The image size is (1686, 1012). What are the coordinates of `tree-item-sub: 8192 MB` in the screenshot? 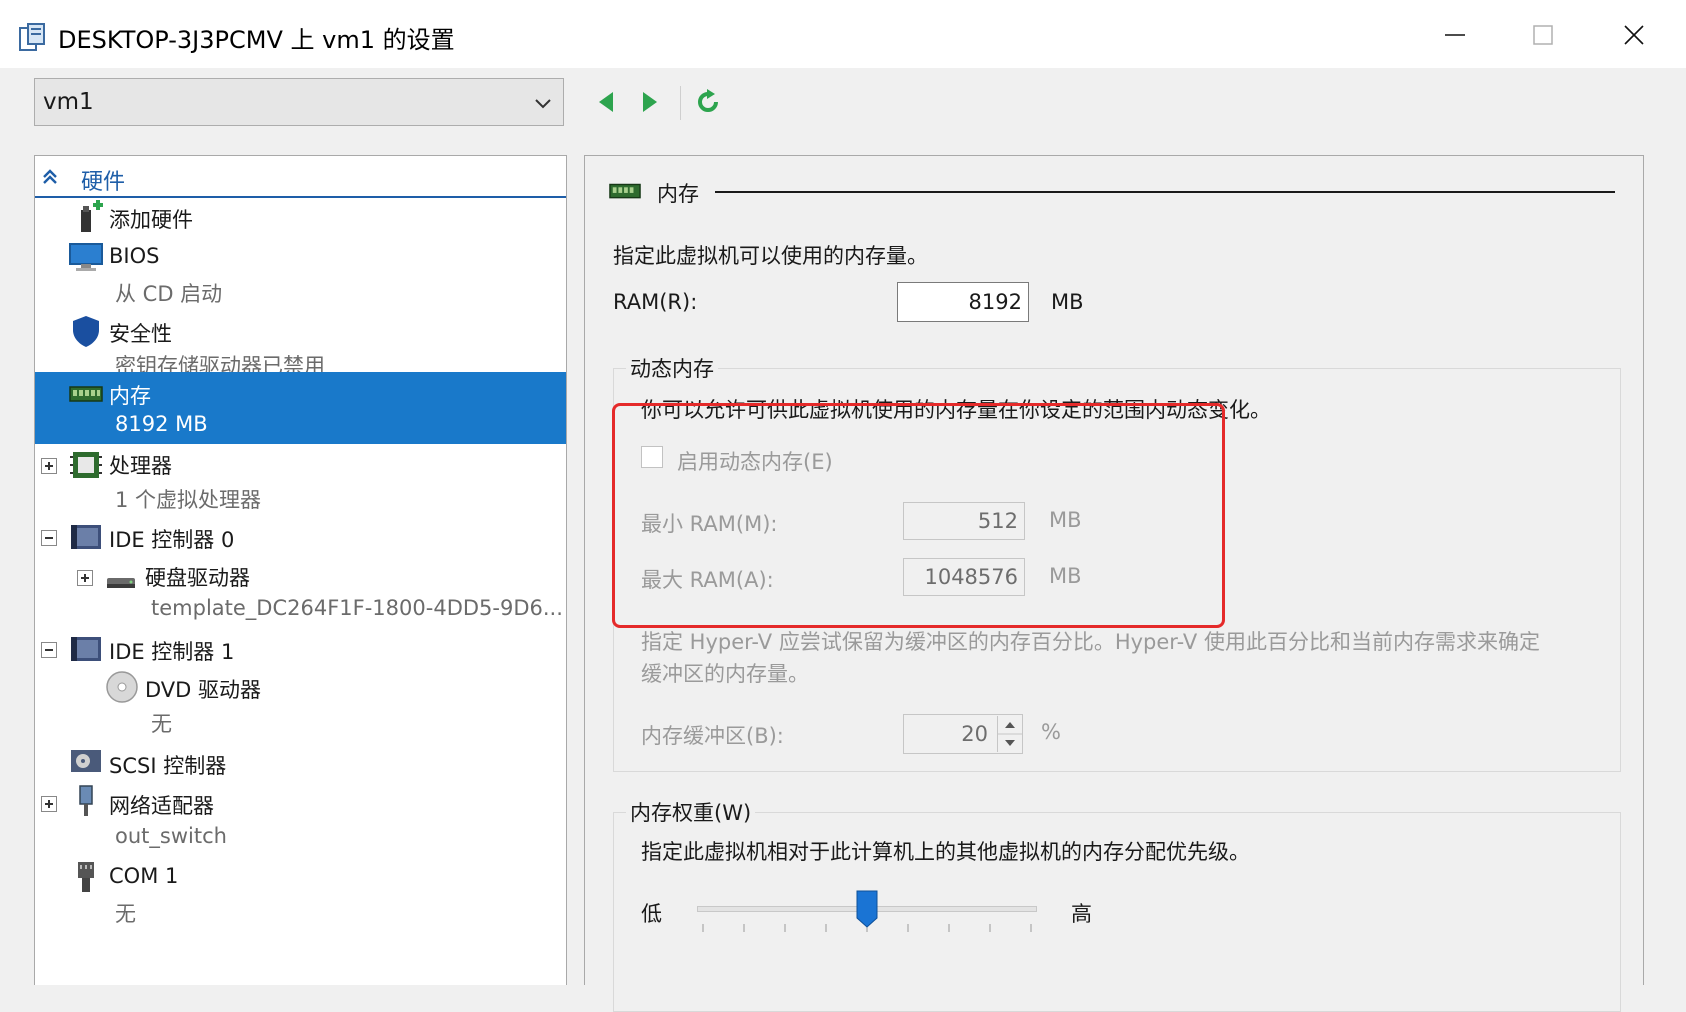 It's located at (161, 424).